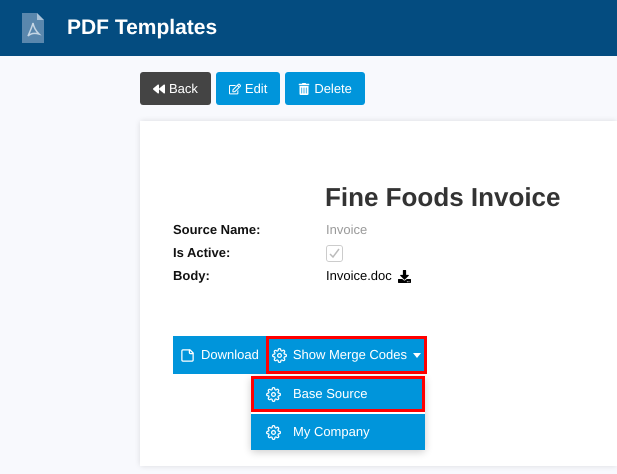  Describe the element at coordinates (142, 28) in the screenshot. I see `page-title: PDF Templates` at that location.